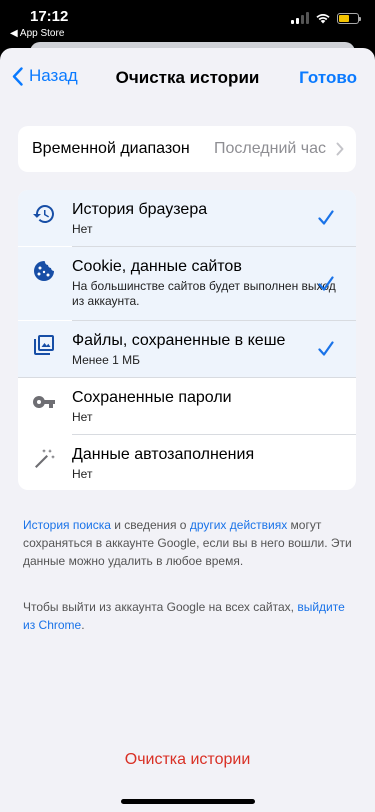 This screenshot has height=812, width=375. Describe the element at coordinates (49, 16) in the screenshot. I see `status-time: 17:12` at that location.